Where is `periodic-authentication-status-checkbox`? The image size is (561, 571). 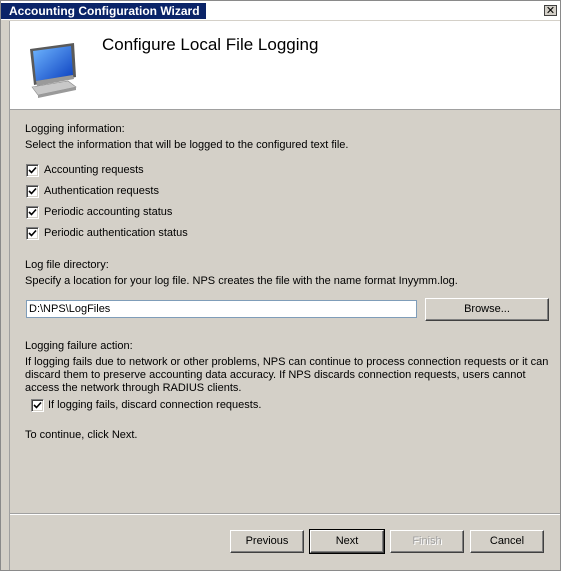
periodic-authentication-status-checkbox is located at coordinates (32, 233).